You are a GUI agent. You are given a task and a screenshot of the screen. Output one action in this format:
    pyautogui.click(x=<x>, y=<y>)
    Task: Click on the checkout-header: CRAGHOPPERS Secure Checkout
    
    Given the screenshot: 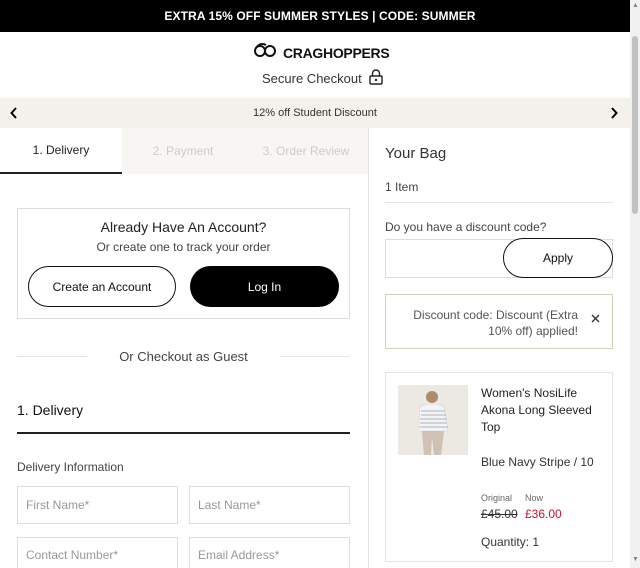 What is the action you would take?
    pyautogui.click(x=315, y=65)
    